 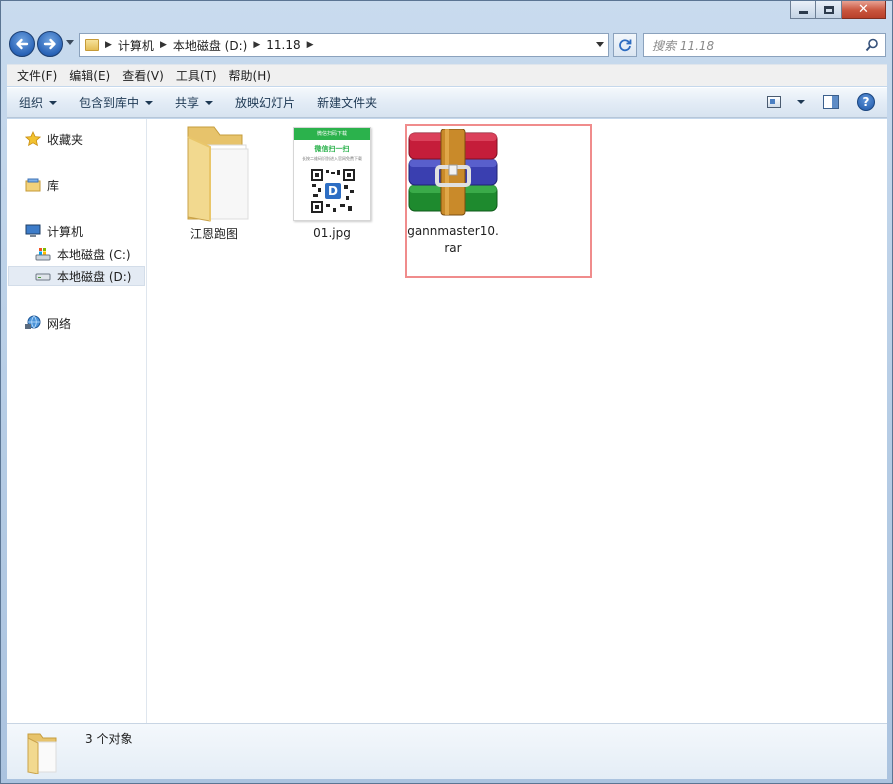 I want to click on forward-button, so click(x=50, y=44).